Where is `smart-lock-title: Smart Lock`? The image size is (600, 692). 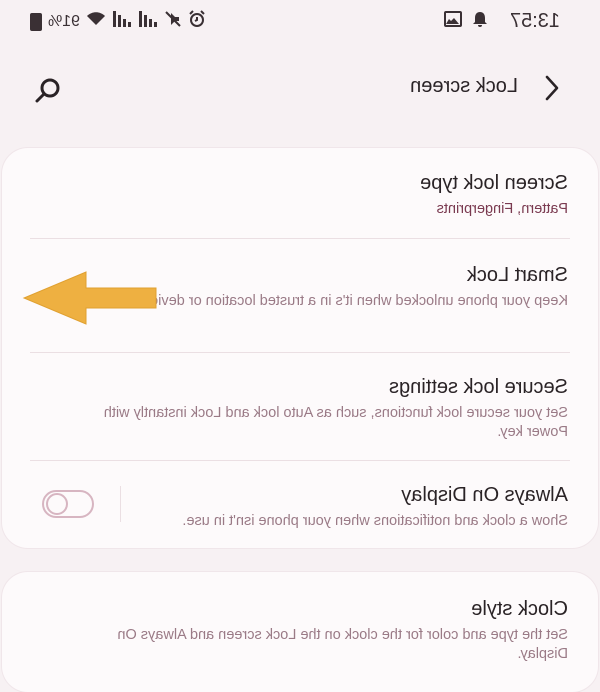
smart-lock-title: Smart Lock is located at coordinates (517, 275).